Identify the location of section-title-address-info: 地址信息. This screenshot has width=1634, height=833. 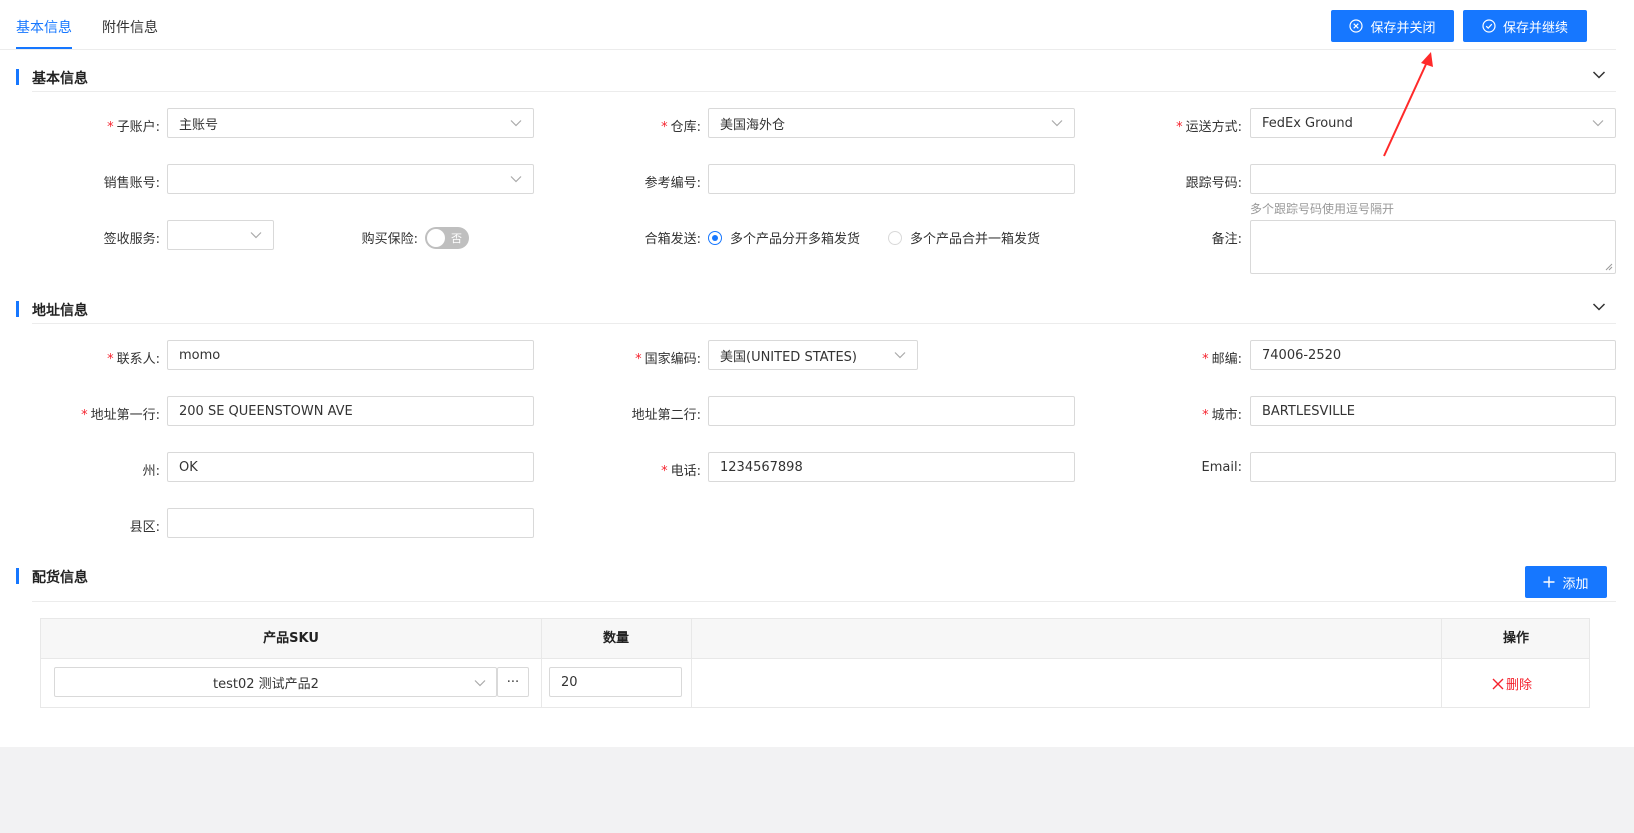
(52, 310).